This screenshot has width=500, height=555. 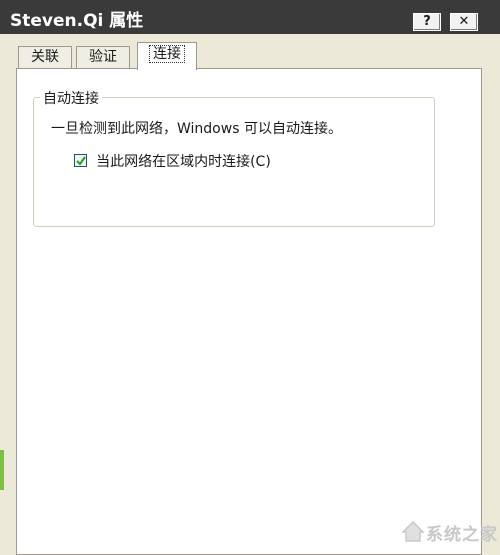 I want to click on house-logo-icon, so click(x=413, y=531).